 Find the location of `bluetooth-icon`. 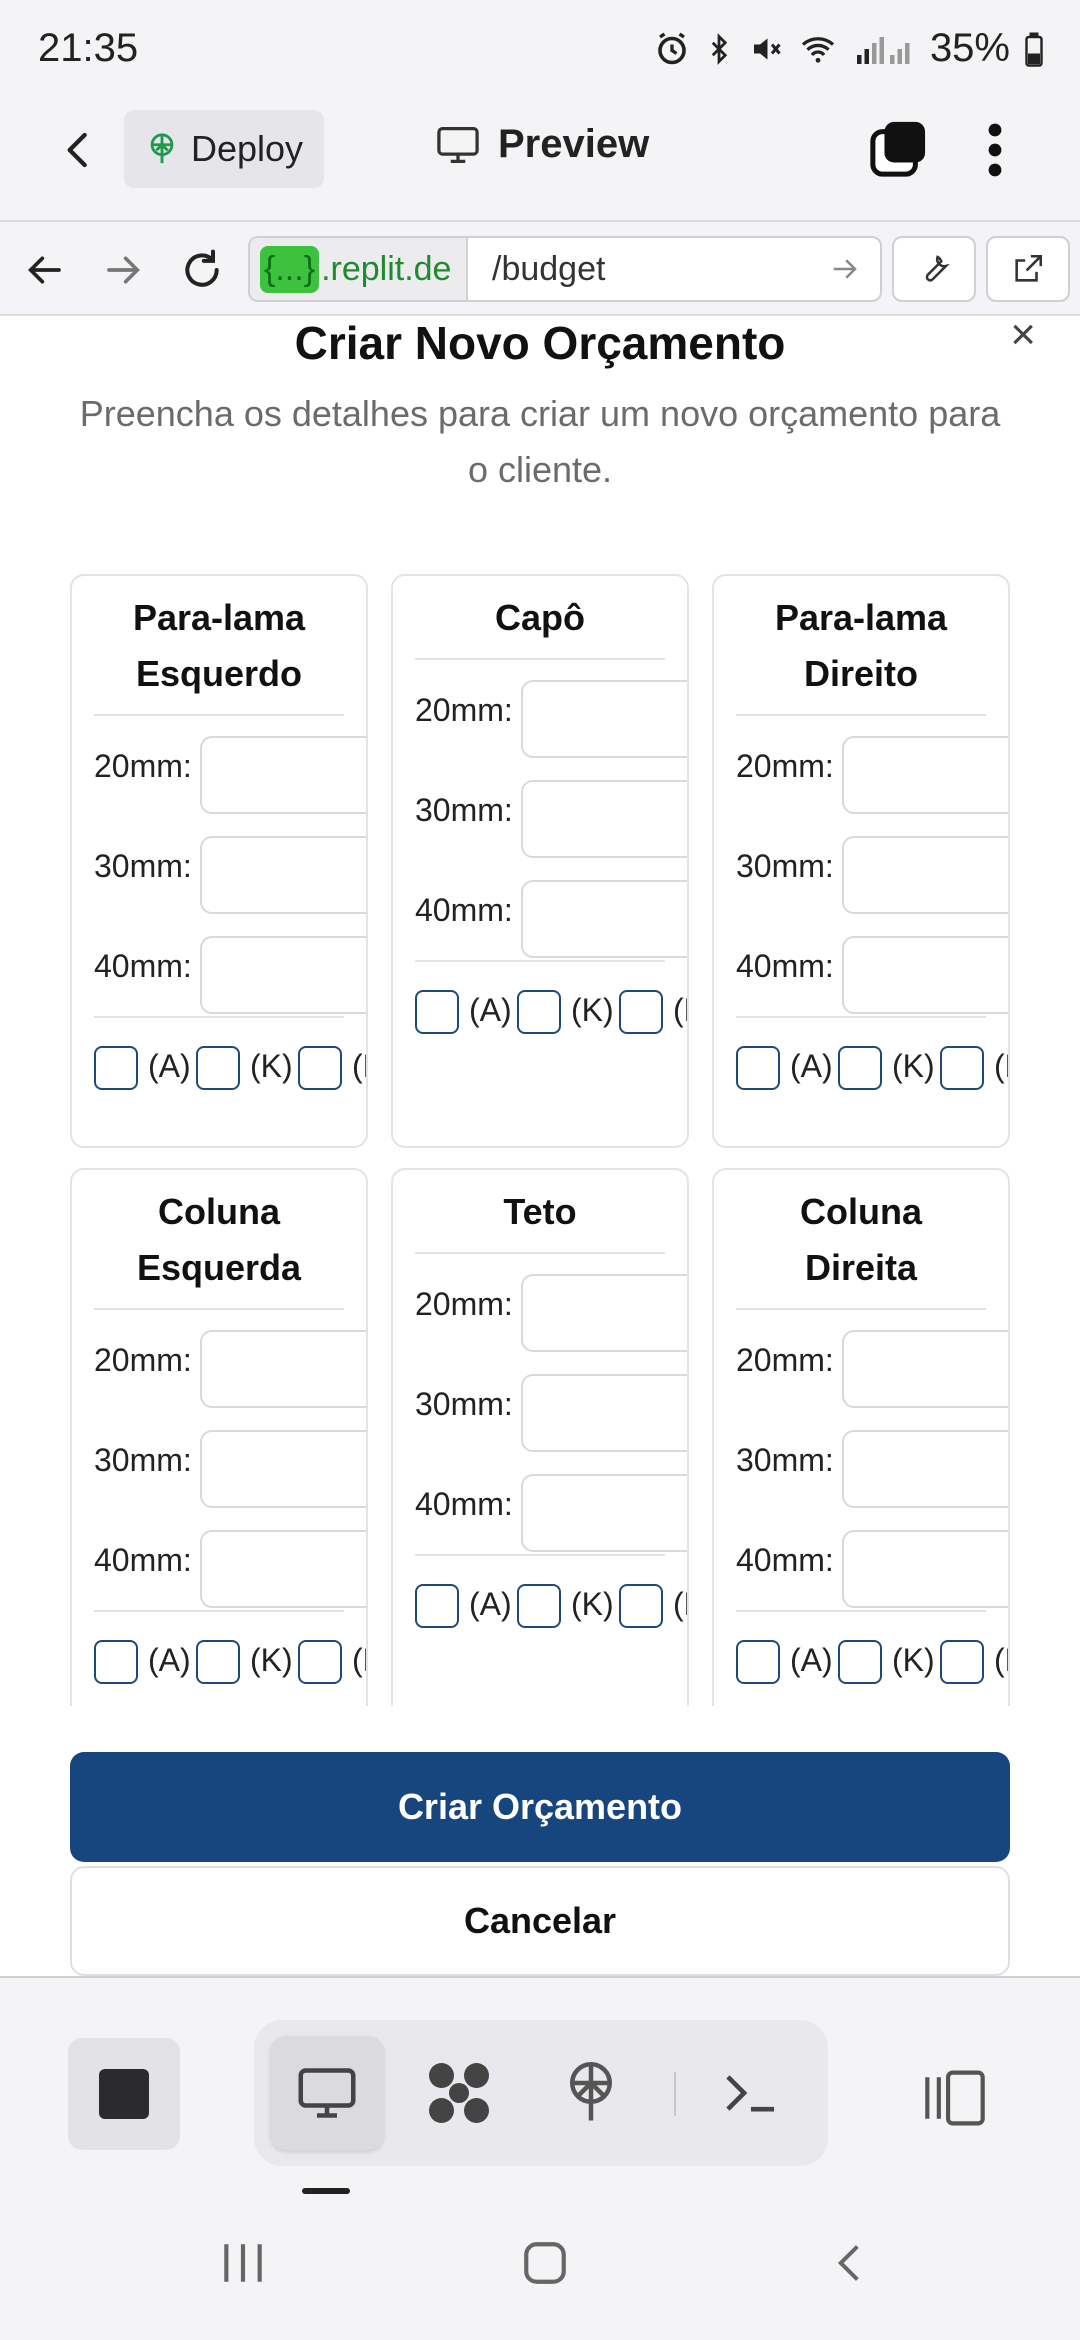

bluetooth-icon is located at coordinates (719, 48).